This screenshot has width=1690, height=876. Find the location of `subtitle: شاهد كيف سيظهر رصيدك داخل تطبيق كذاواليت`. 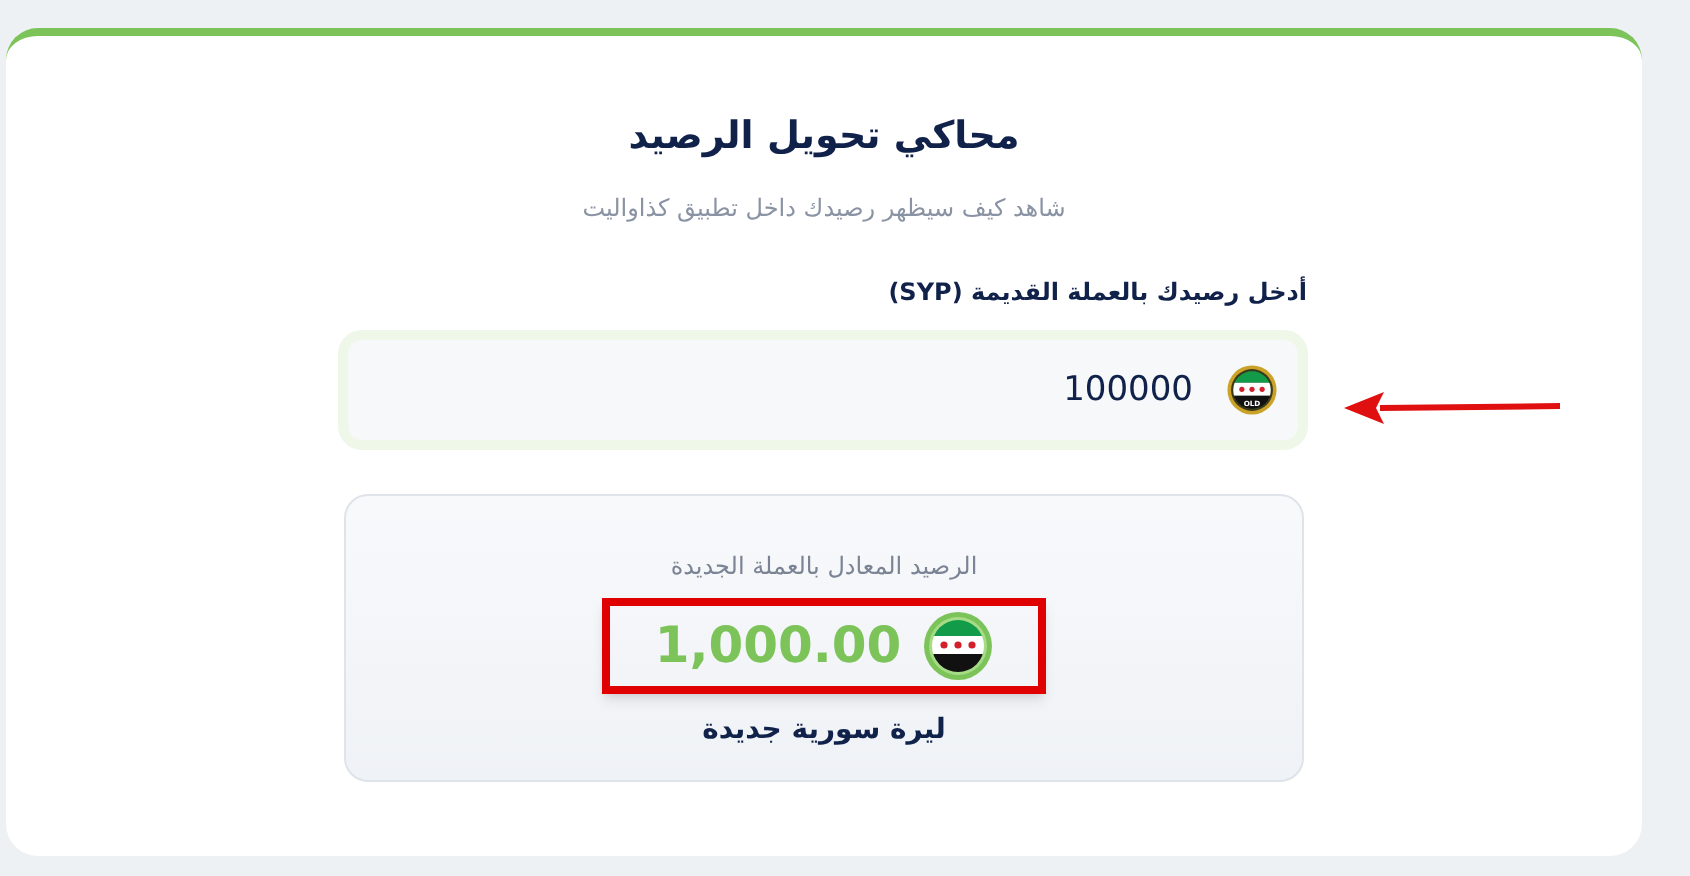

subtitle: شاهد كيف سيظهر رصيدك داخل تطبيق كذاواليت is located at coordinates (824, 208).